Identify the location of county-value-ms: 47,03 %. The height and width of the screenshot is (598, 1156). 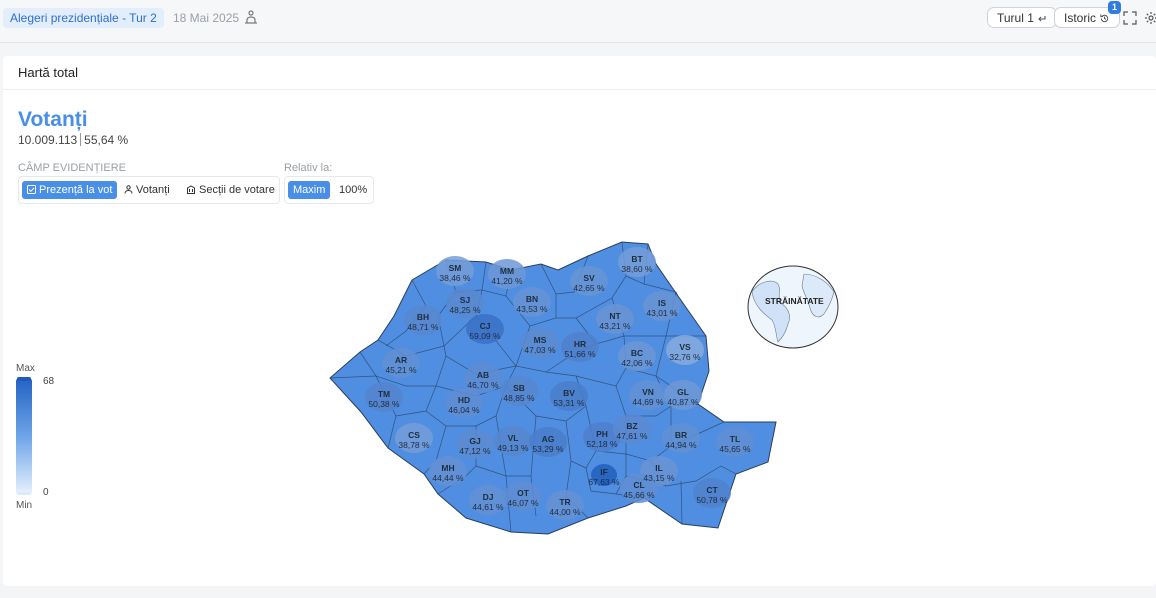
(540, 350).